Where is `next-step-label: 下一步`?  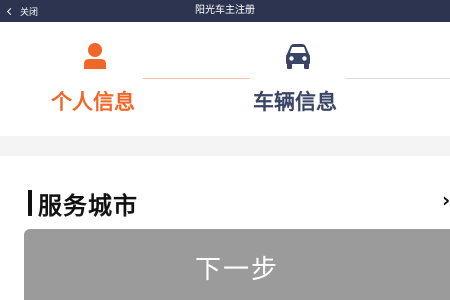
next-step-label: 下一步 is located at coordinates (236, 270).